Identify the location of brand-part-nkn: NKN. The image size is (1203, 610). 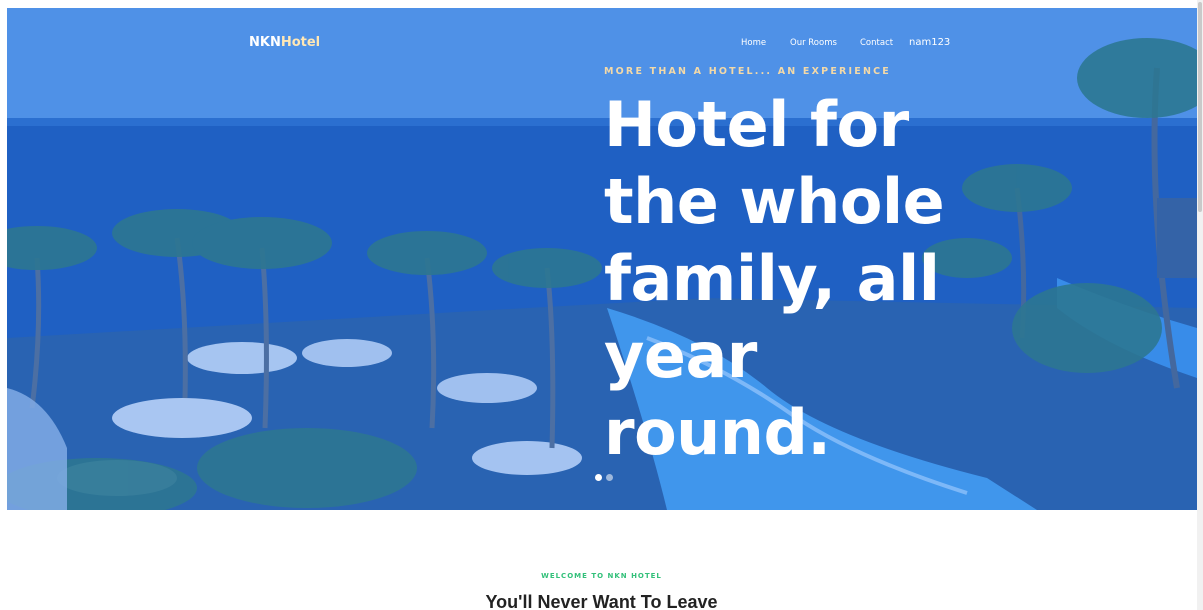
(265, 42).